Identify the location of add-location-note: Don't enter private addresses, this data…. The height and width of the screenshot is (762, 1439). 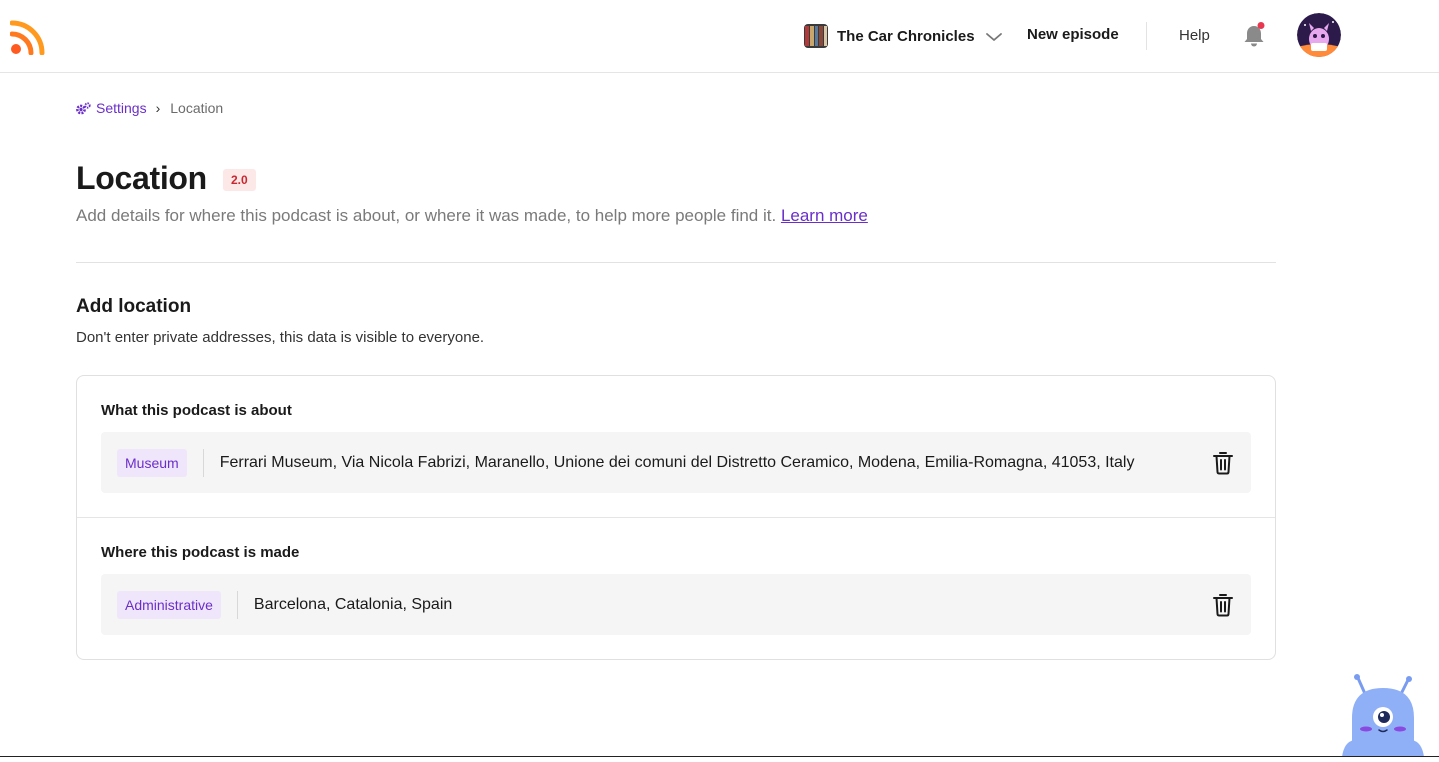
(280, 337).